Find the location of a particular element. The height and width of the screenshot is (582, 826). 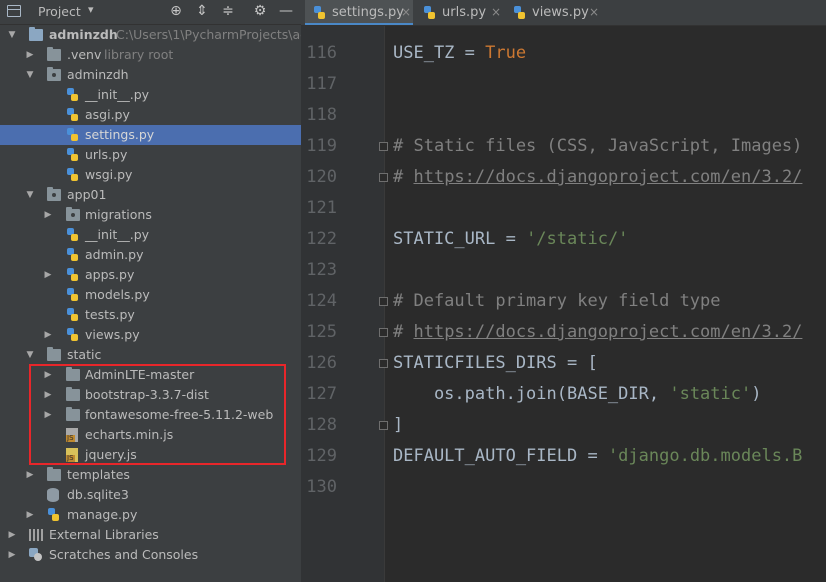

project-panel-header: Project ▾ ⊕ ⇕ ≑ ⚙ — is located at coordinates (150, 12).